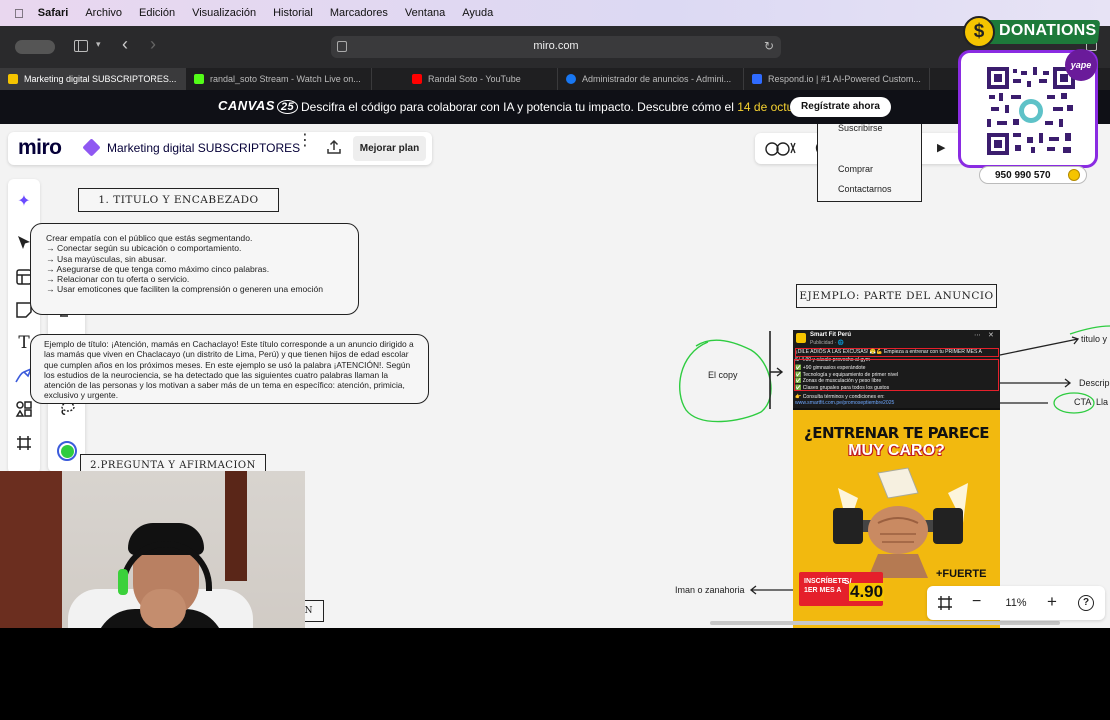  Describe the element at coordinates (287, 107) in the screenshot. I see `canvas-logo-number: 25` at that location.